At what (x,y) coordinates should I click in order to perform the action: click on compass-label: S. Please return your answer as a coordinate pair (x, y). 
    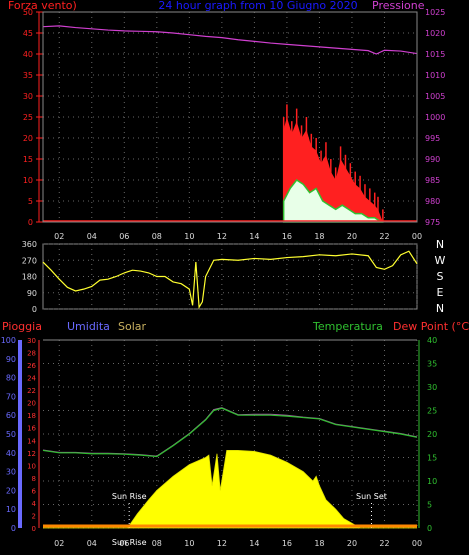
    Looking at the image, I should click on (440, 276).